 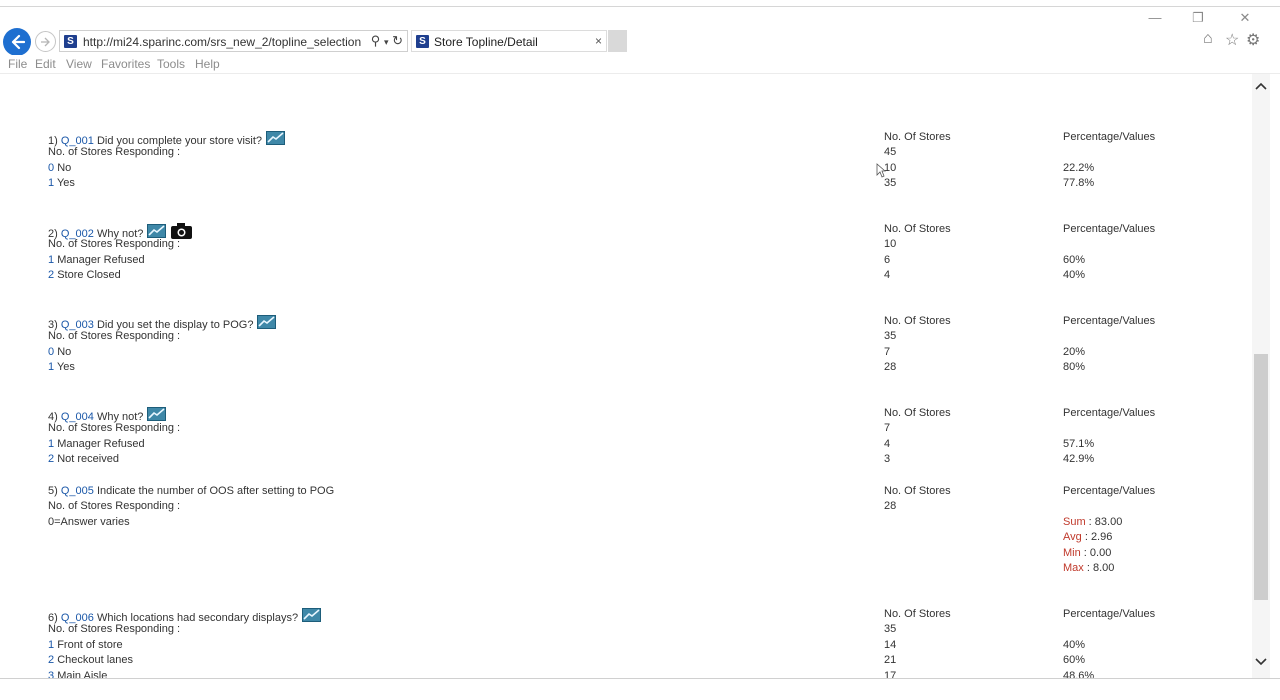 I want to click on stores-responding-count: 7, so click(x=887, y=428).